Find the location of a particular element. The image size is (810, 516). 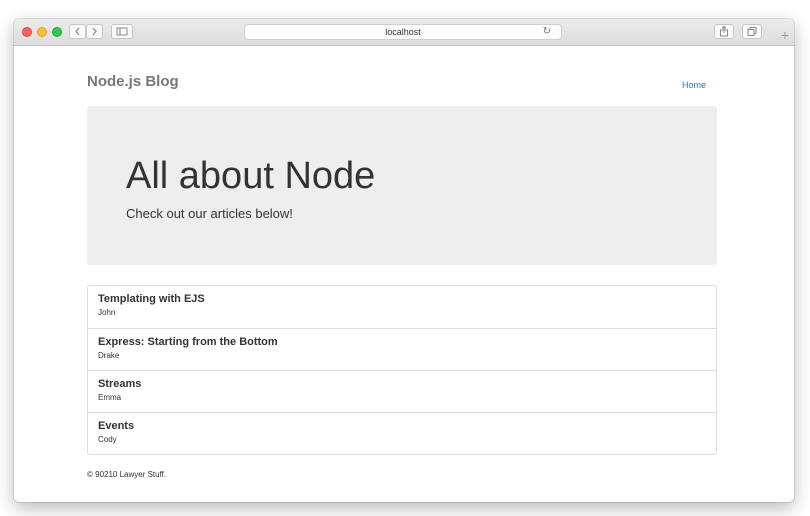

sidebar-button is located at coordinates (122, 31).